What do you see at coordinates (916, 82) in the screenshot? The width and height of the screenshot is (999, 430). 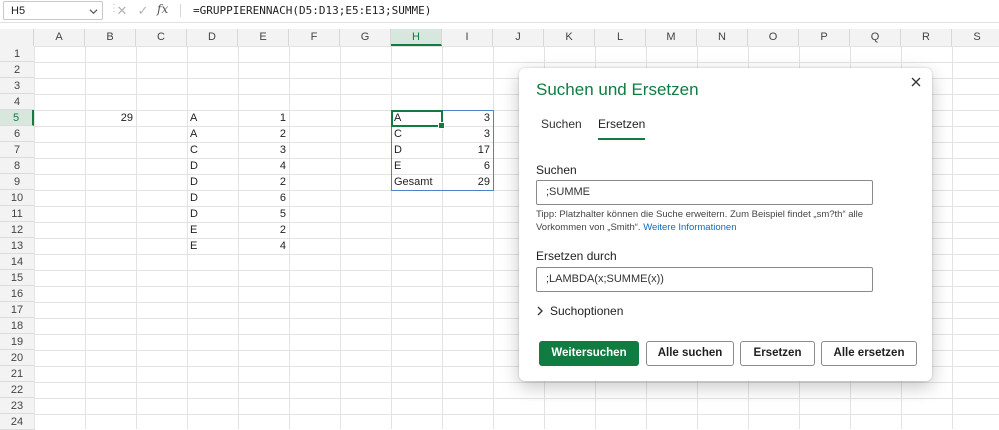 I see `close-icon` at bounding box center [916, 82].